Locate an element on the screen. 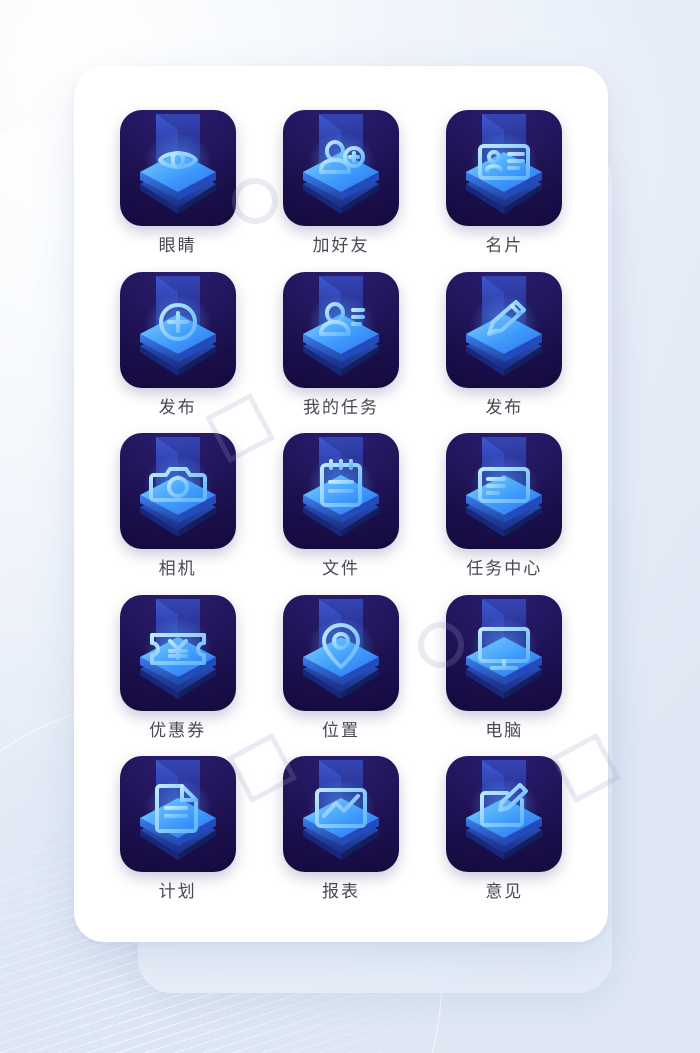  grid-item: 文件 is located at coordinates (340, 514).